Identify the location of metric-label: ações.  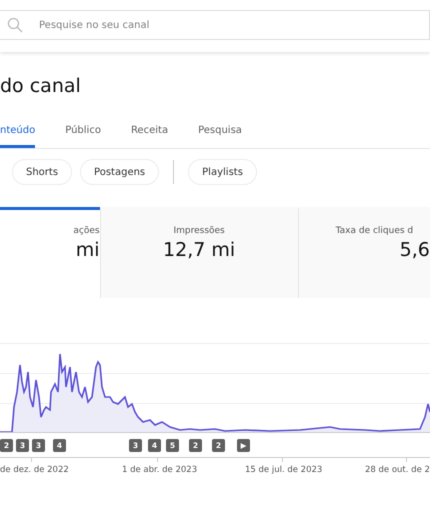
(86, 231).